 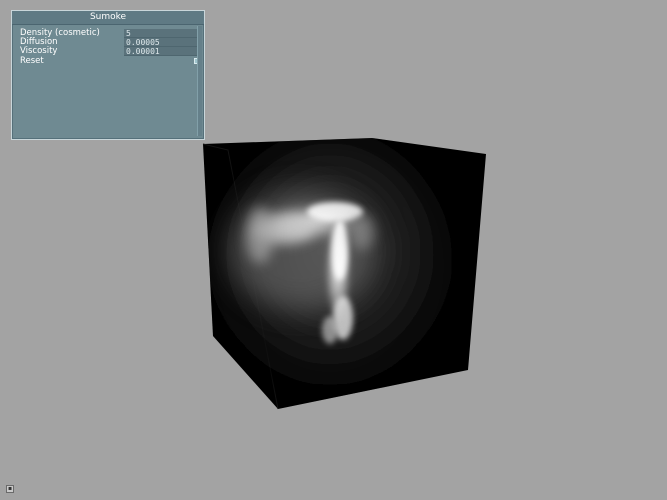 What do you see at coordinates (199, 81) in the screenshot?
I see `panel-scrollbar` at bounding box center [199, 81].